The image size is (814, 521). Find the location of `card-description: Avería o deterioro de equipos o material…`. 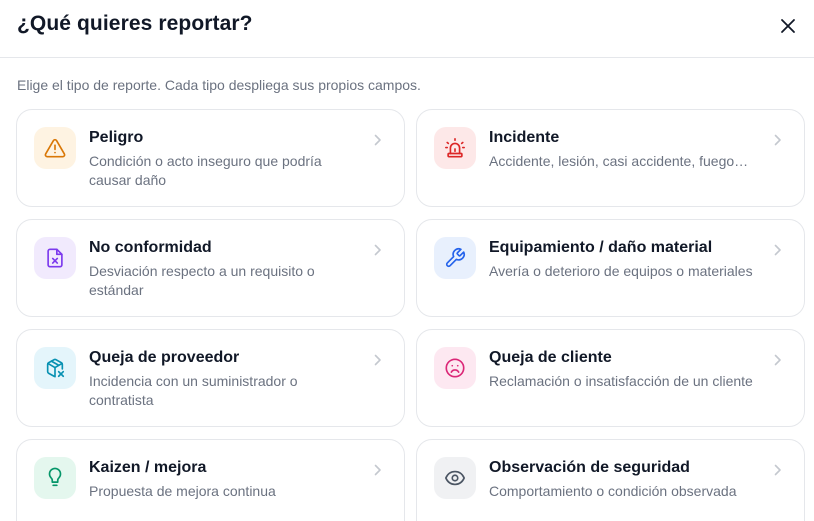

card-description: Avería o deterioro de equipos o material… is located at coordinates (621, 271).